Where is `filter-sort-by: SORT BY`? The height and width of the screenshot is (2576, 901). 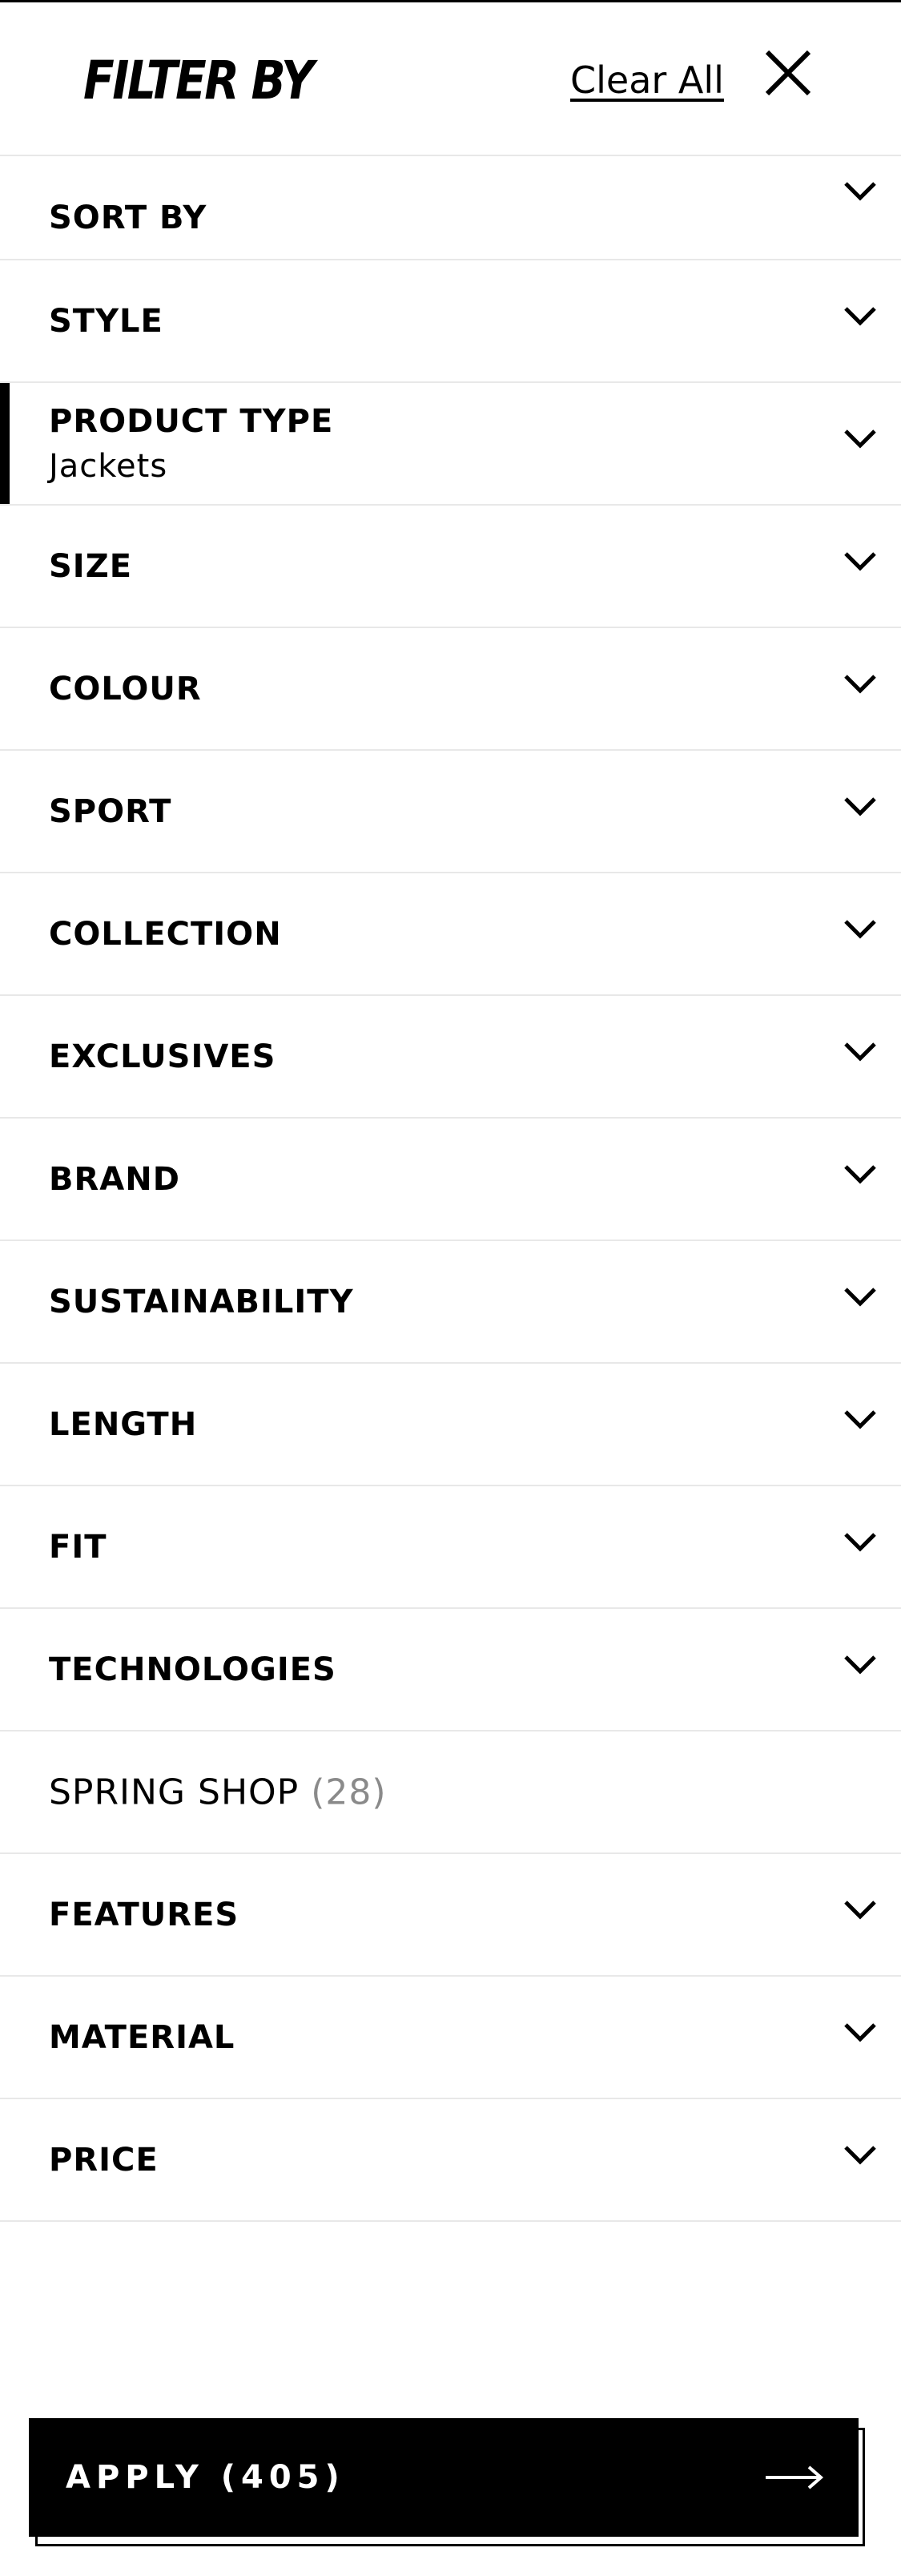
filter-sort-by: SORT BY is located at coordinates (450, 208).